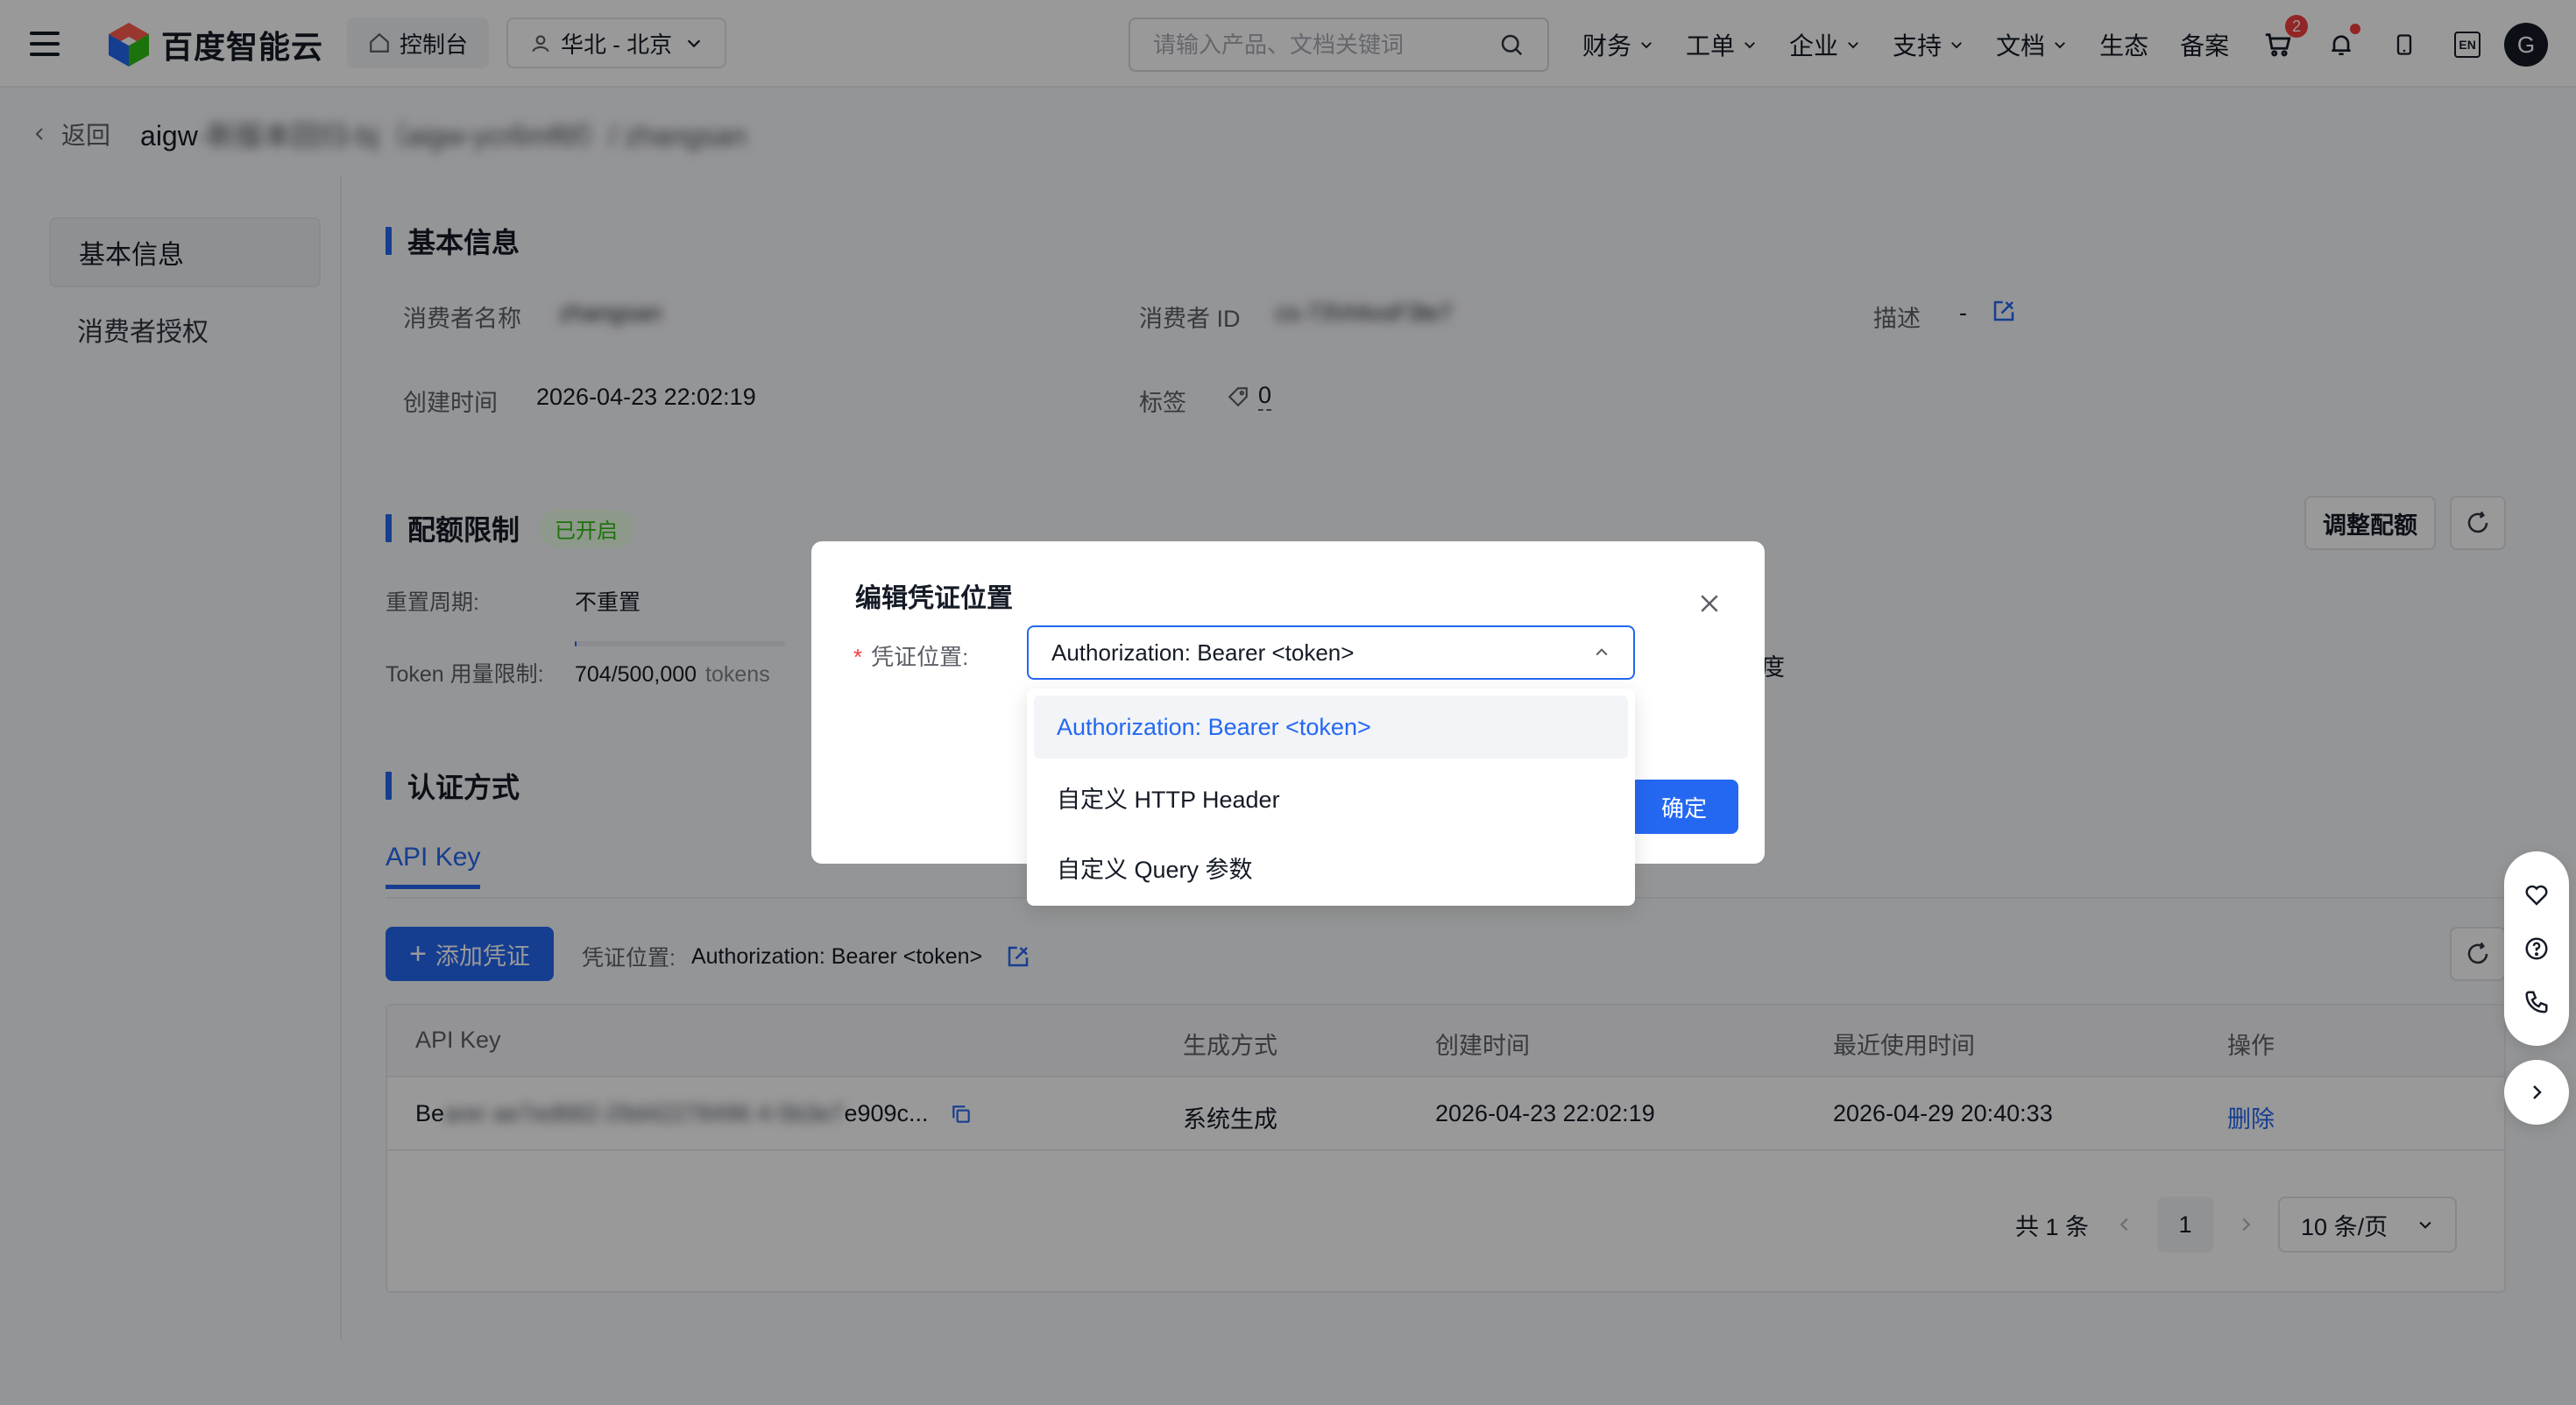  Describe the element at coordinates (1602, 652) in the screenshot. I see `chevron-up-icon` at that location.